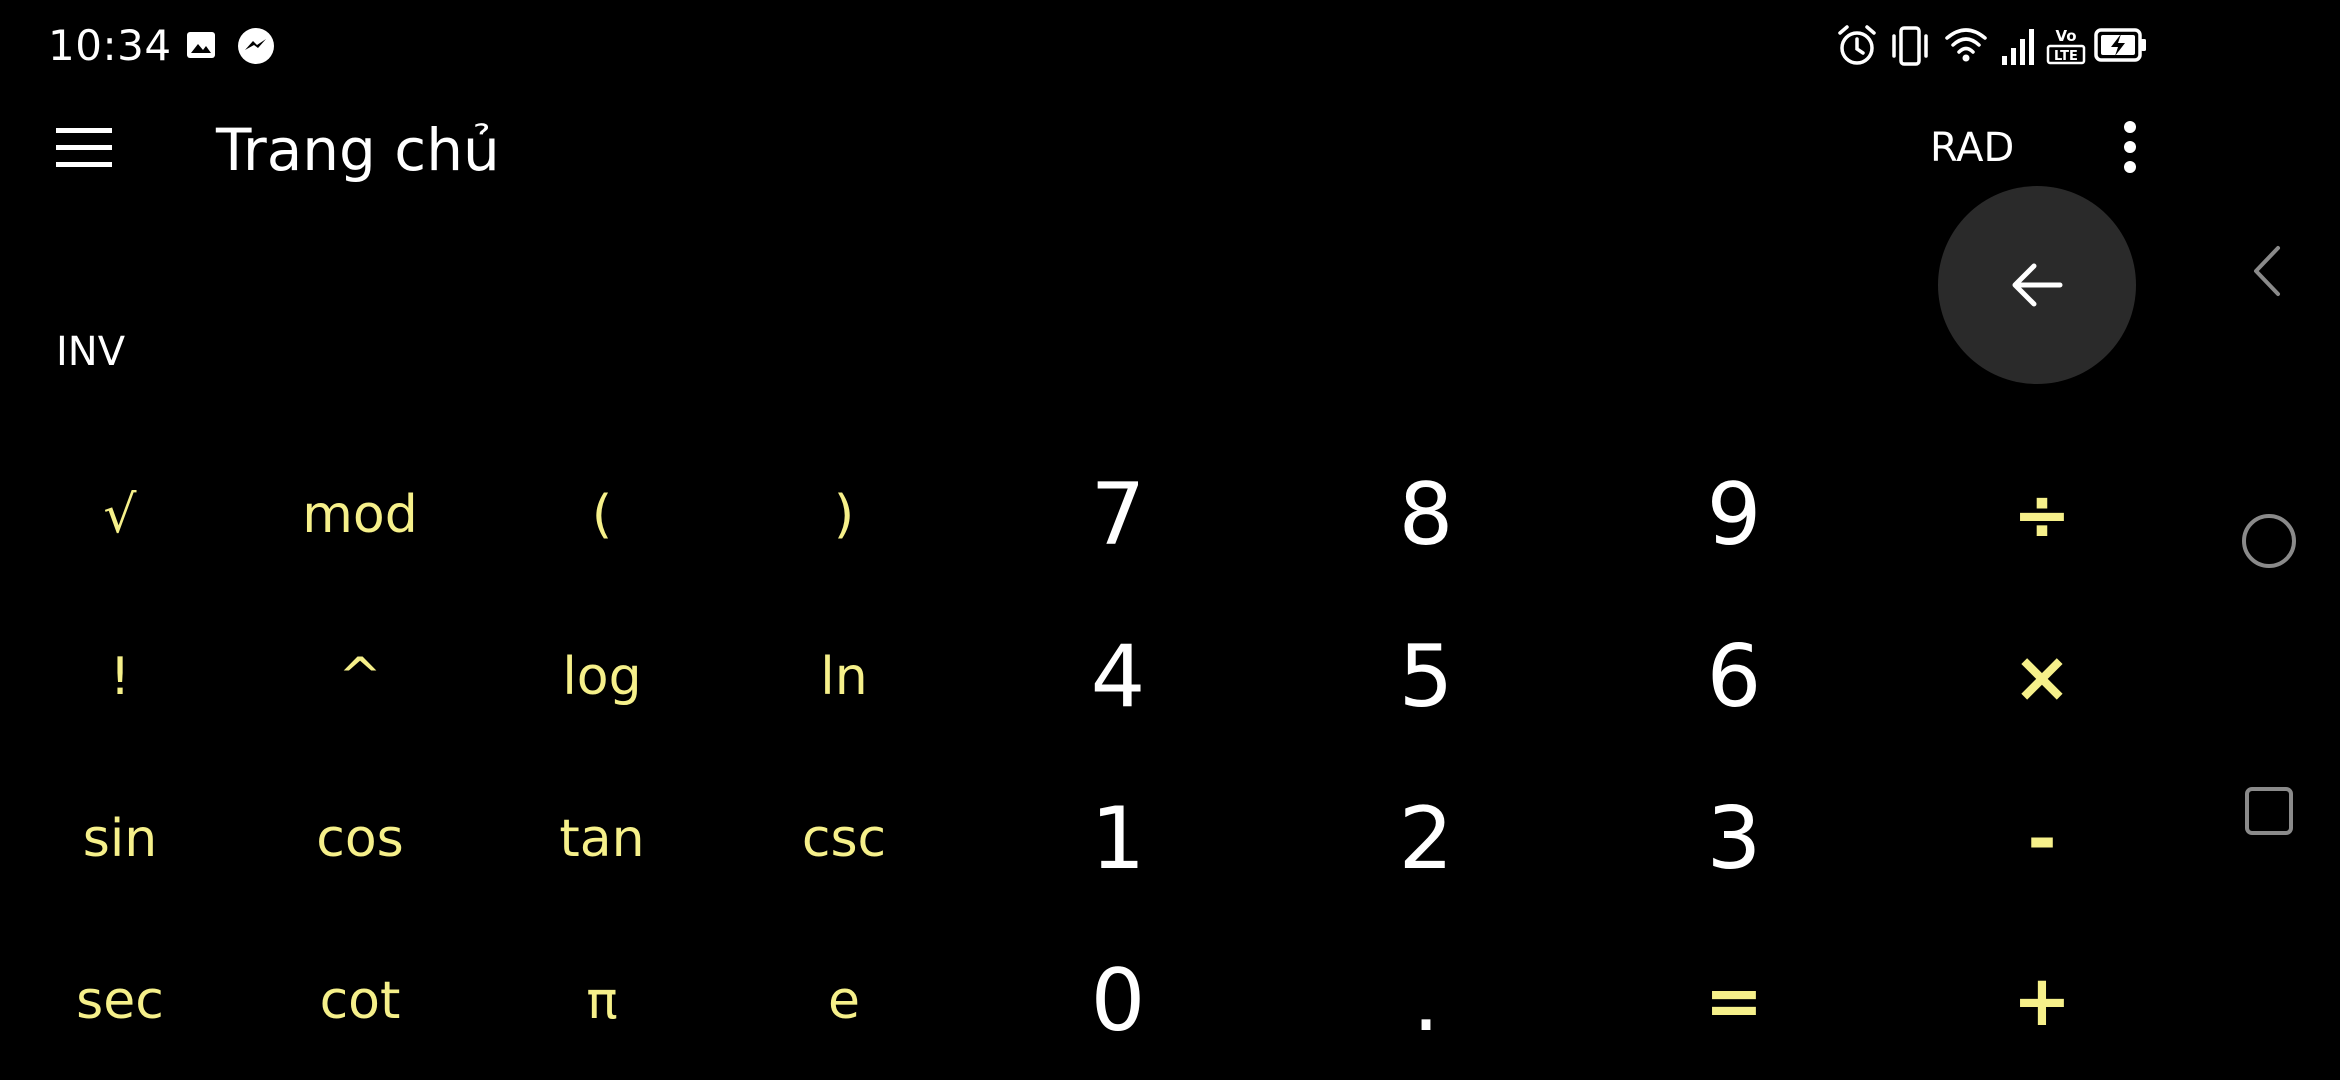 This screenshot has height=1080, width=2340. Describe the element at coordinates (844, 839) in the screenshot. I see `key-csc: csc` at that location.